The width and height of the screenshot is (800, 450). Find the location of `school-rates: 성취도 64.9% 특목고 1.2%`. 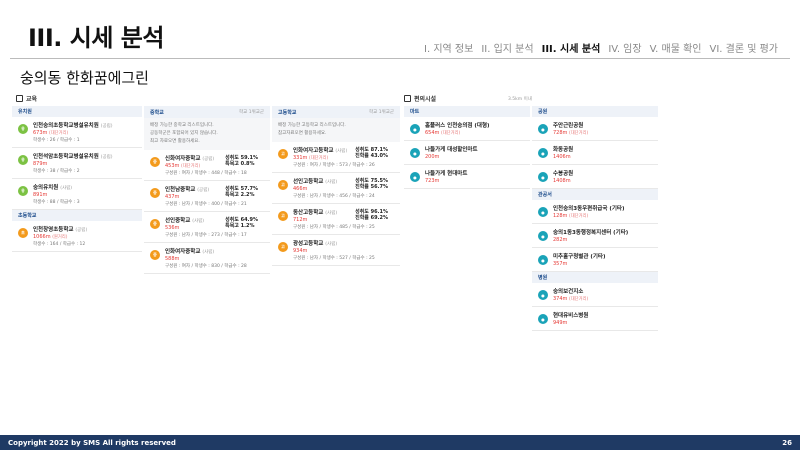

school-rates: 성취도 64.9% 특목고 1.2% is located at coordinates (241, 223).